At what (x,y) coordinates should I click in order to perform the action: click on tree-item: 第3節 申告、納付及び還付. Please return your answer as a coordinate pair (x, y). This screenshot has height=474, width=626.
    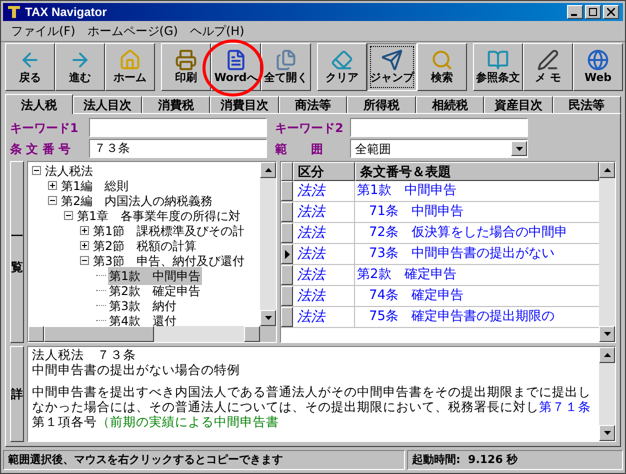
    Looking at the image, I should click on (169, 261).